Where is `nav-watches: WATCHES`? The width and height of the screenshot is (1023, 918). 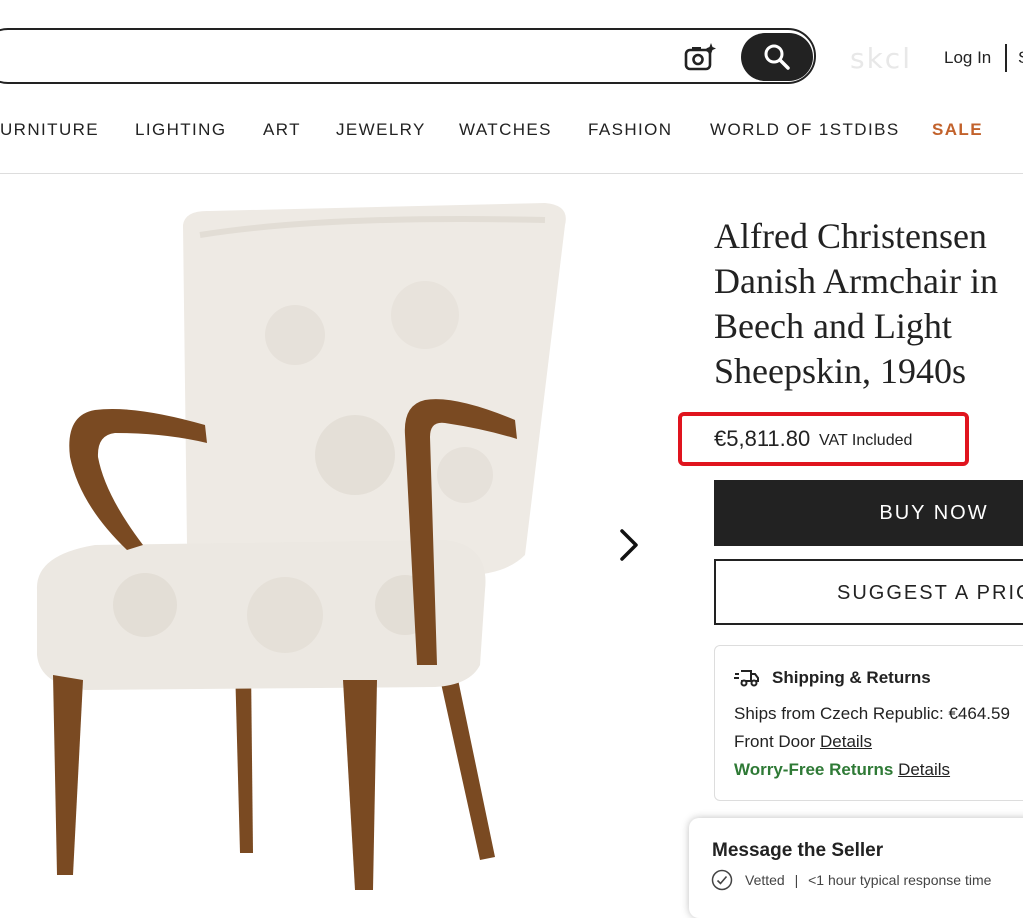
nav-watches: WATCHES is located at coordinates (505, 130).